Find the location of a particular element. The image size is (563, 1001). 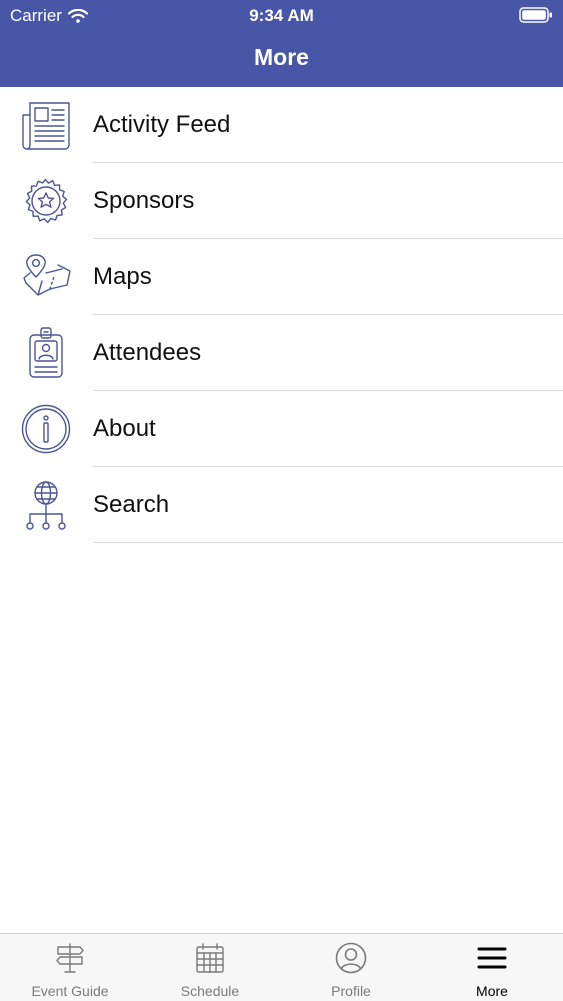

menu-item-label: Sponsors is located at coordinates (144, 200).